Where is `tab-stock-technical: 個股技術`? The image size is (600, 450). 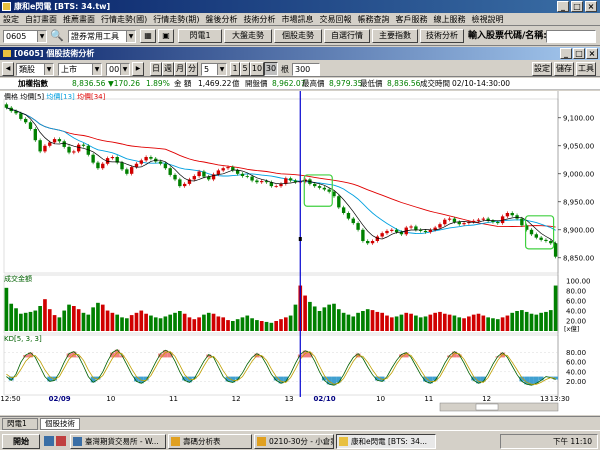
tab-stock-technical: 個股技術 is located at coordinates (60, 424).